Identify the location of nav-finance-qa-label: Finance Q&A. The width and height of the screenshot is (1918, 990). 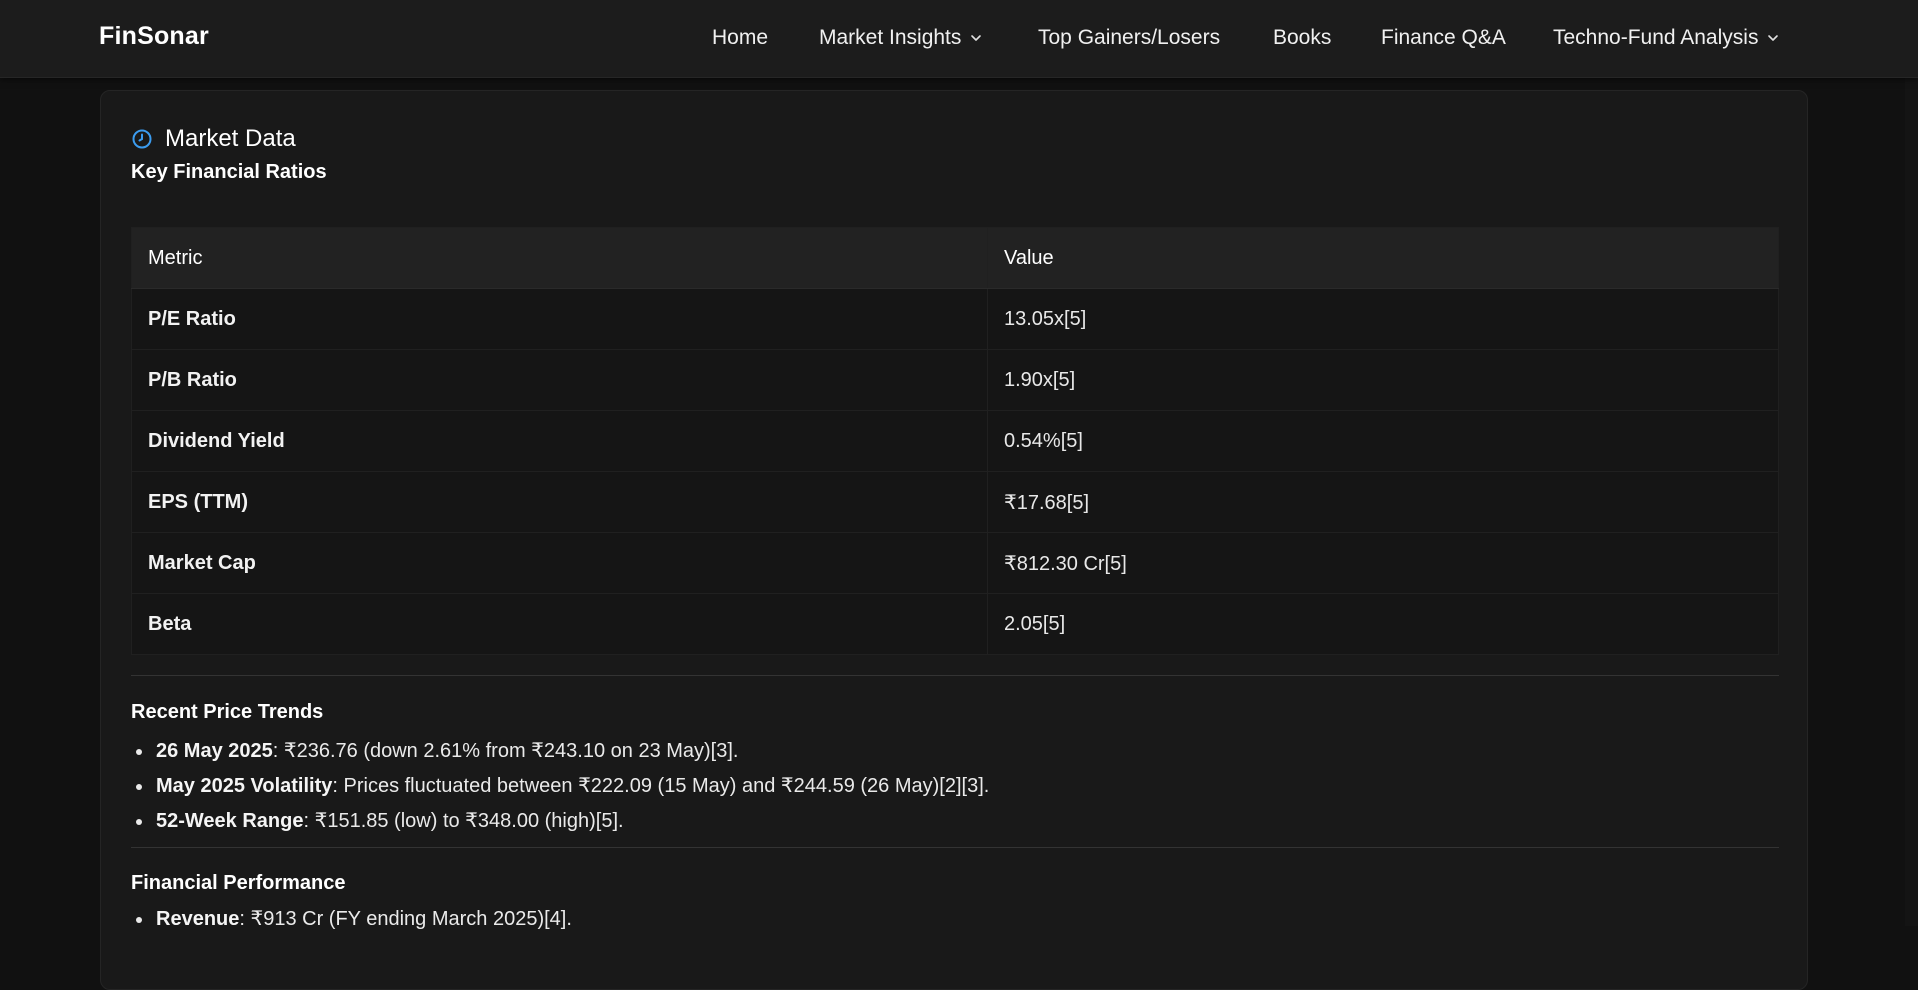
(1443, 37).